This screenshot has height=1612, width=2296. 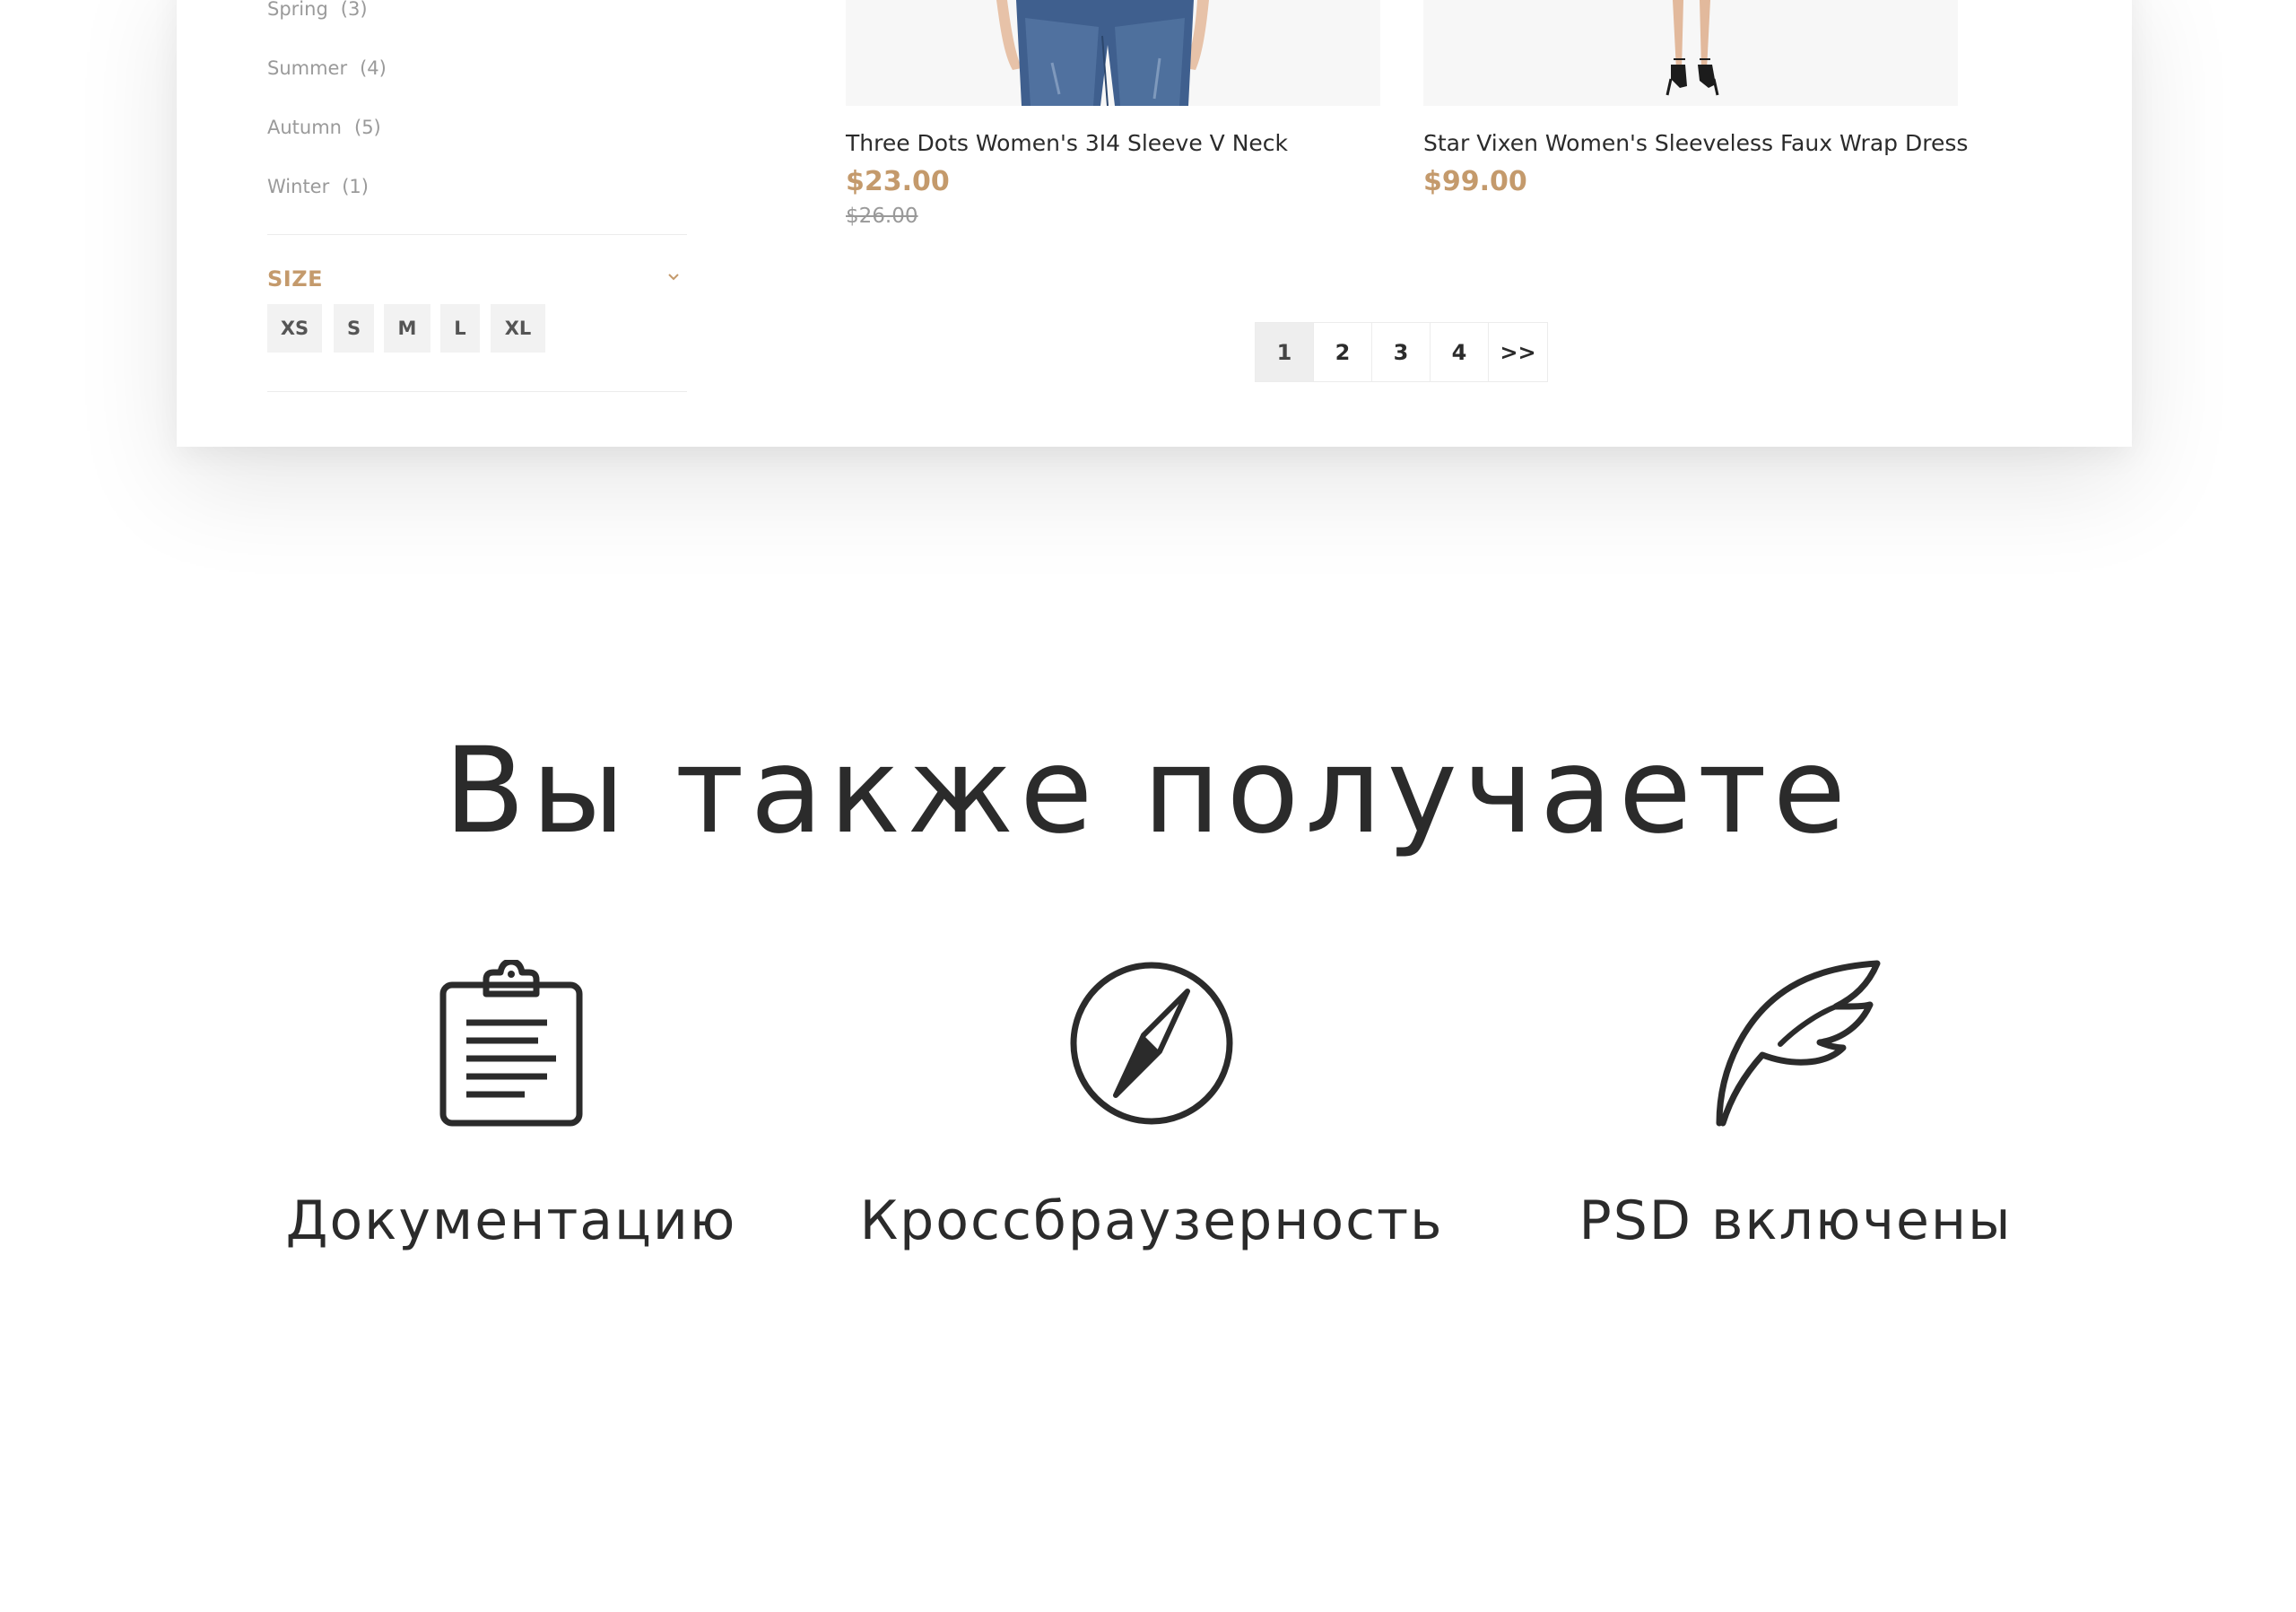 I want to click on pagination: 1 2 3 4 >>, so click(x=1401, y=352).